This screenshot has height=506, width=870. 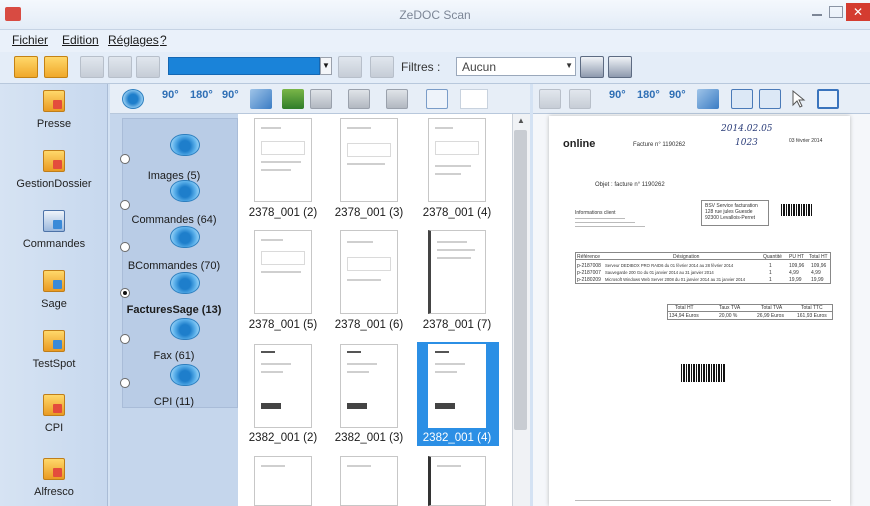 What do you see at coordinates (770, 99) in the screenshot?
I see `stamp-icon` at bounding box center [770, 99].